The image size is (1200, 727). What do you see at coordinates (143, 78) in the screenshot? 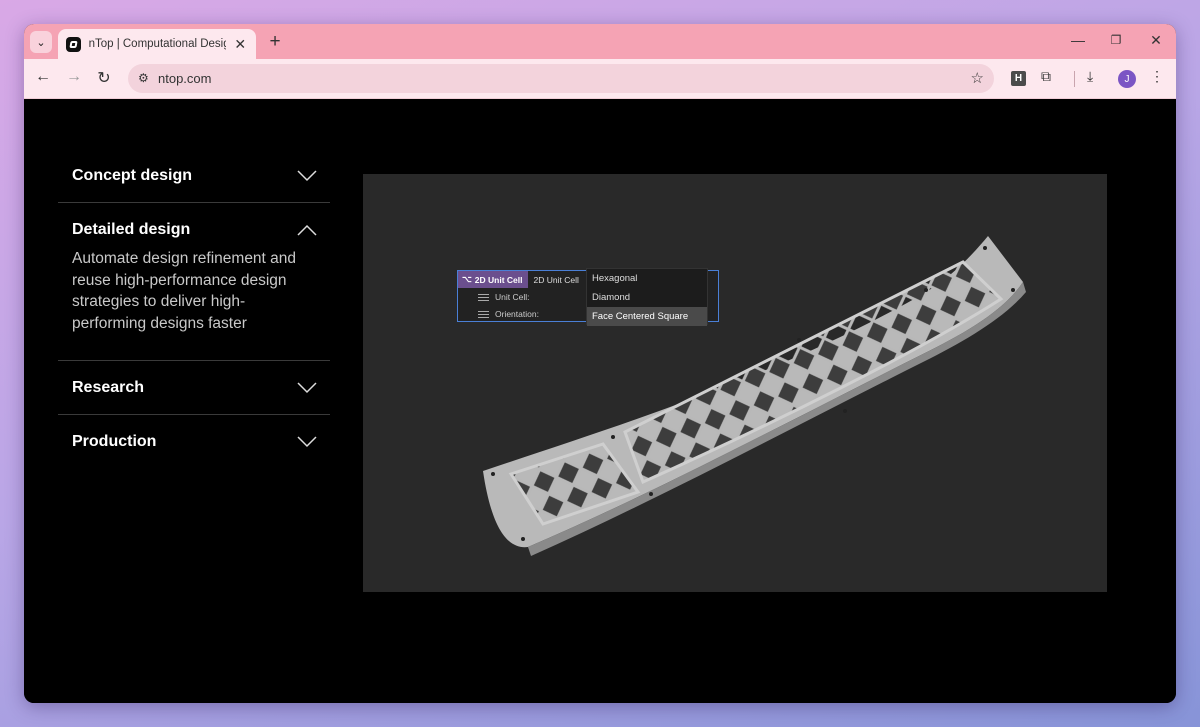
I see `site-info-icon: ⚙` at bounding box center [143, 78].